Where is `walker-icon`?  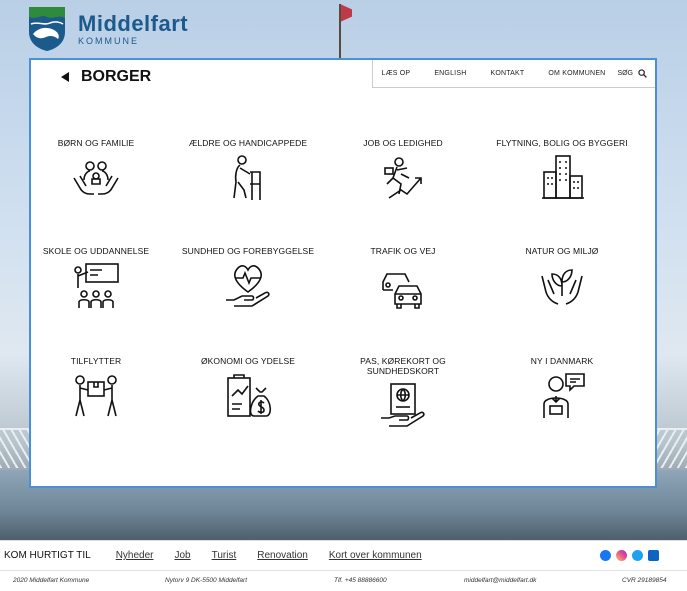 walker-icon is located at coordinates (247, 177).